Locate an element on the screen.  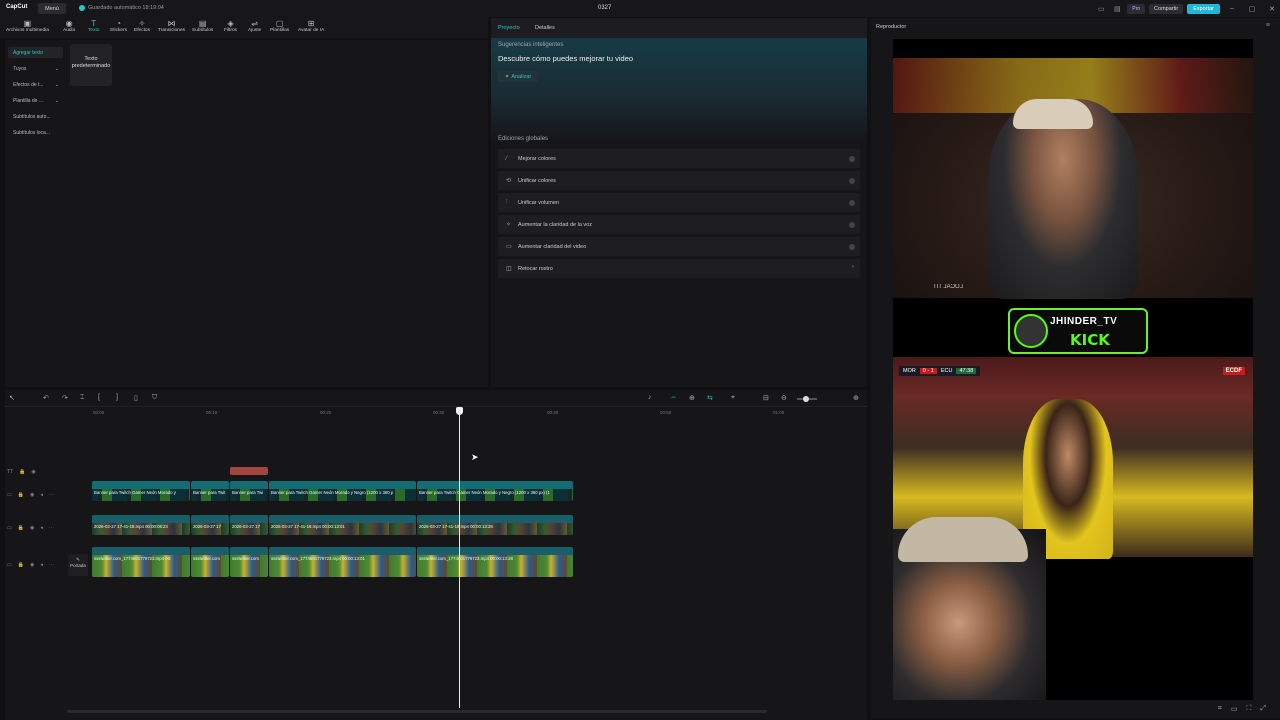
toolbar-item-adjust: ⇌ Ajuste is located at coordinates (254, 26).